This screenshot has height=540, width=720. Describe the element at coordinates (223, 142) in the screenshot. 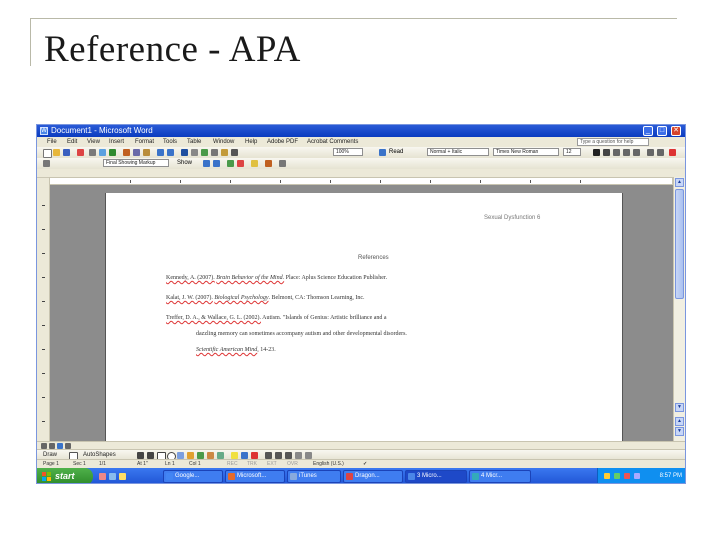

I see `menu-window: Window` at that location.